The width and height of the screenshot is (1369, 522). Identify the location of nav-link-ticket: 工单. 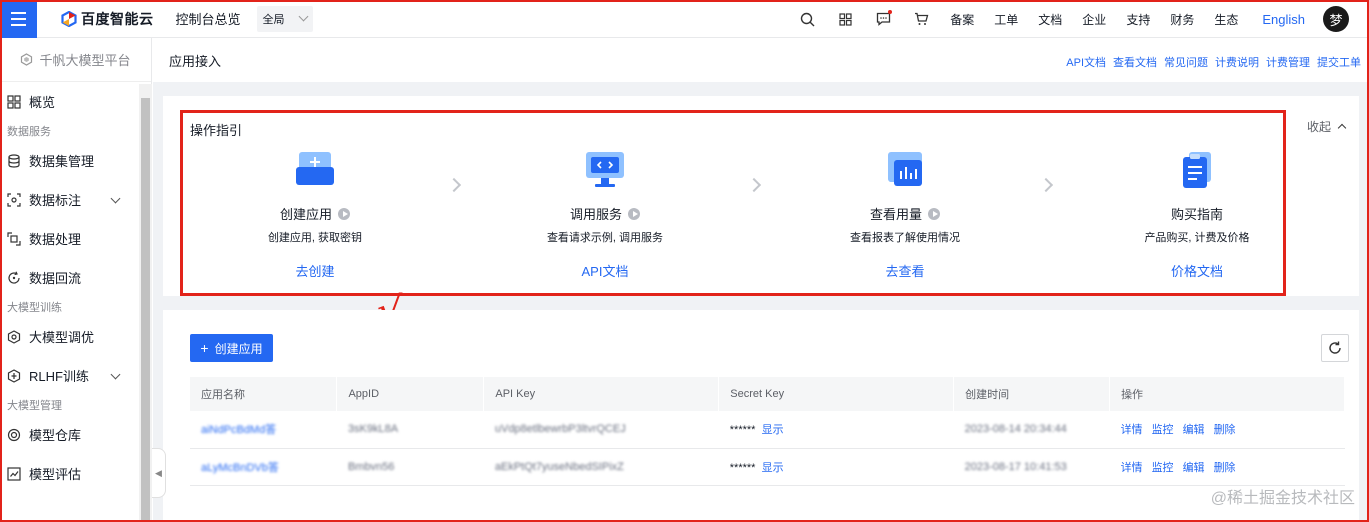
(1006, 19).